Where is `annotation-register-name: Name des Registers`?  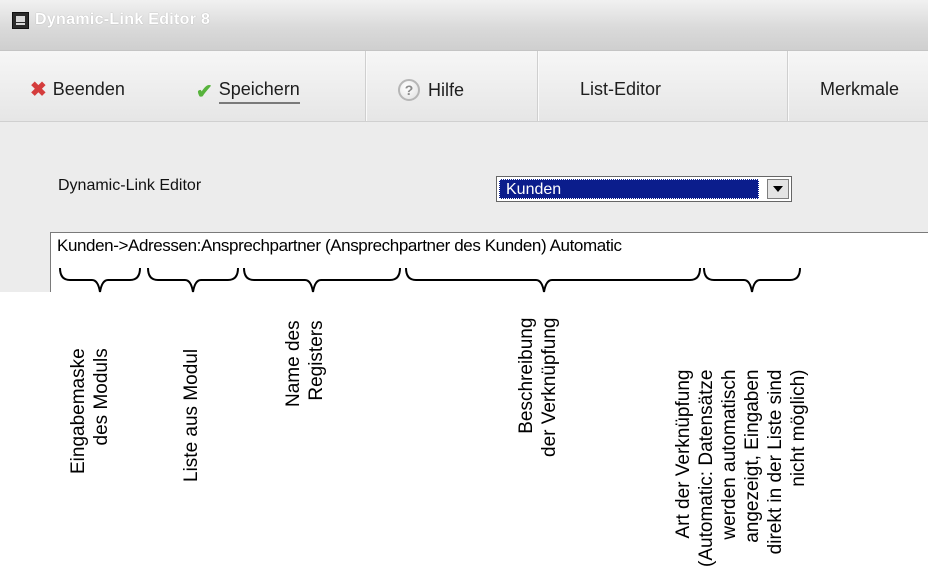
annotation-register-name: Name des Registers is located at coordinates (305, 363).